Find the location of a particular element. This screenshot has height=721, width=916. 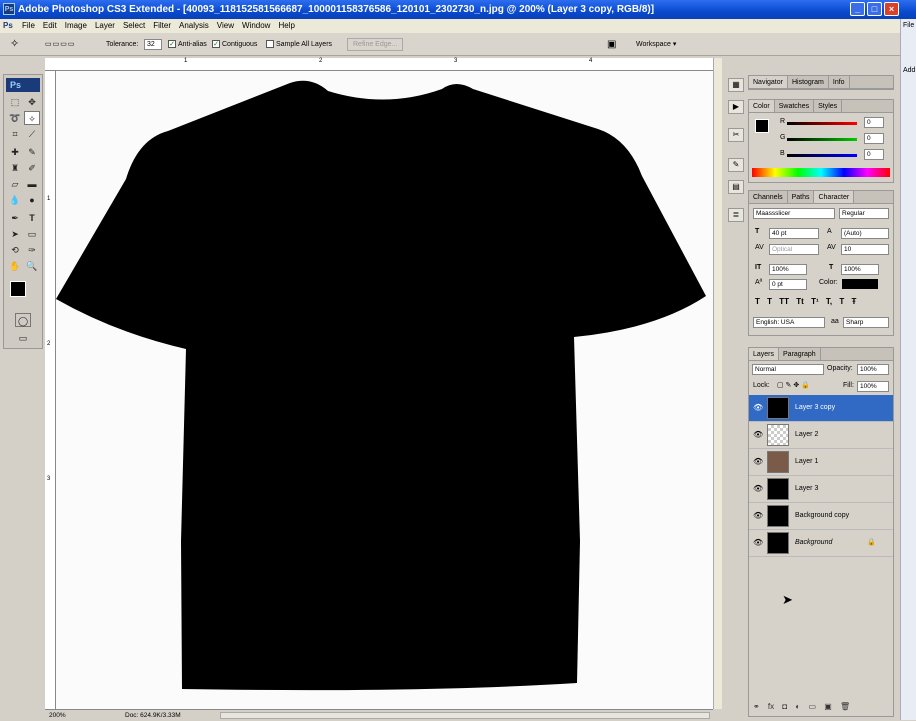

tab-histogram: Histogram is located at coordinates (808, 82).